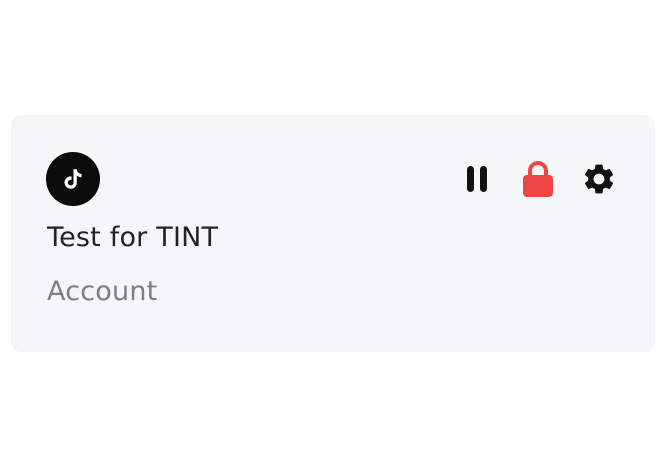  I want to click on pause-icon, so click(477, 179).